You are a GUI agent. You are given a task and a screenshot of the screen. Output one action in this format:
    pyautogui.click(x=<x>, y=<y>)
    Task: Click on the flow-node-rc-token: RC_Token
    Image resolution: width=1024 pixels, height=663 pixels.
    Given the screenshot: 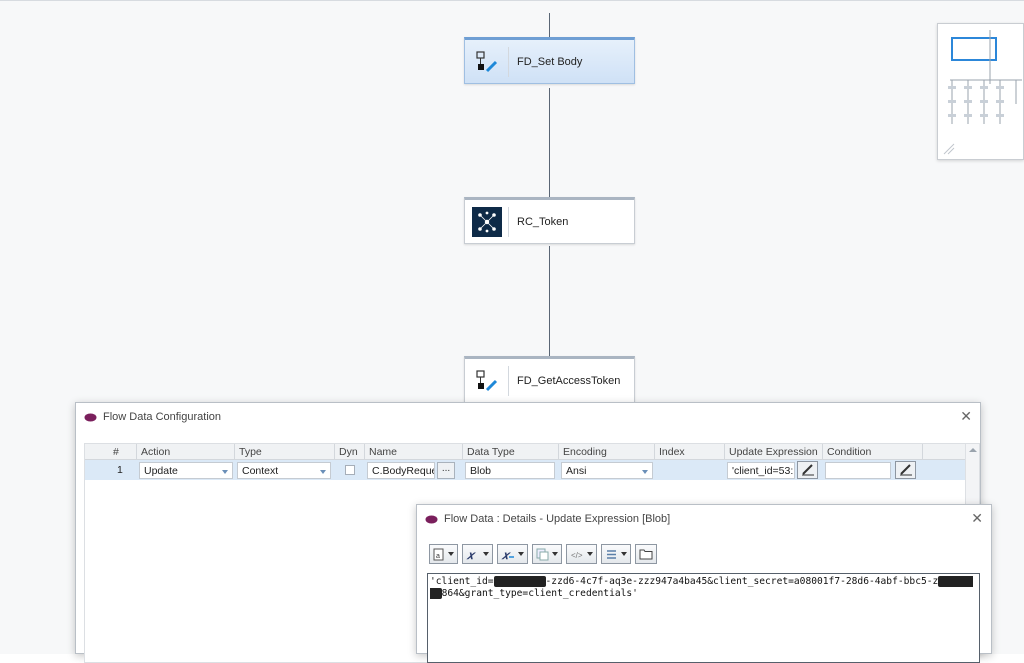 What is the action you would take?
    pyautogui.click(x=549, y=220)
    